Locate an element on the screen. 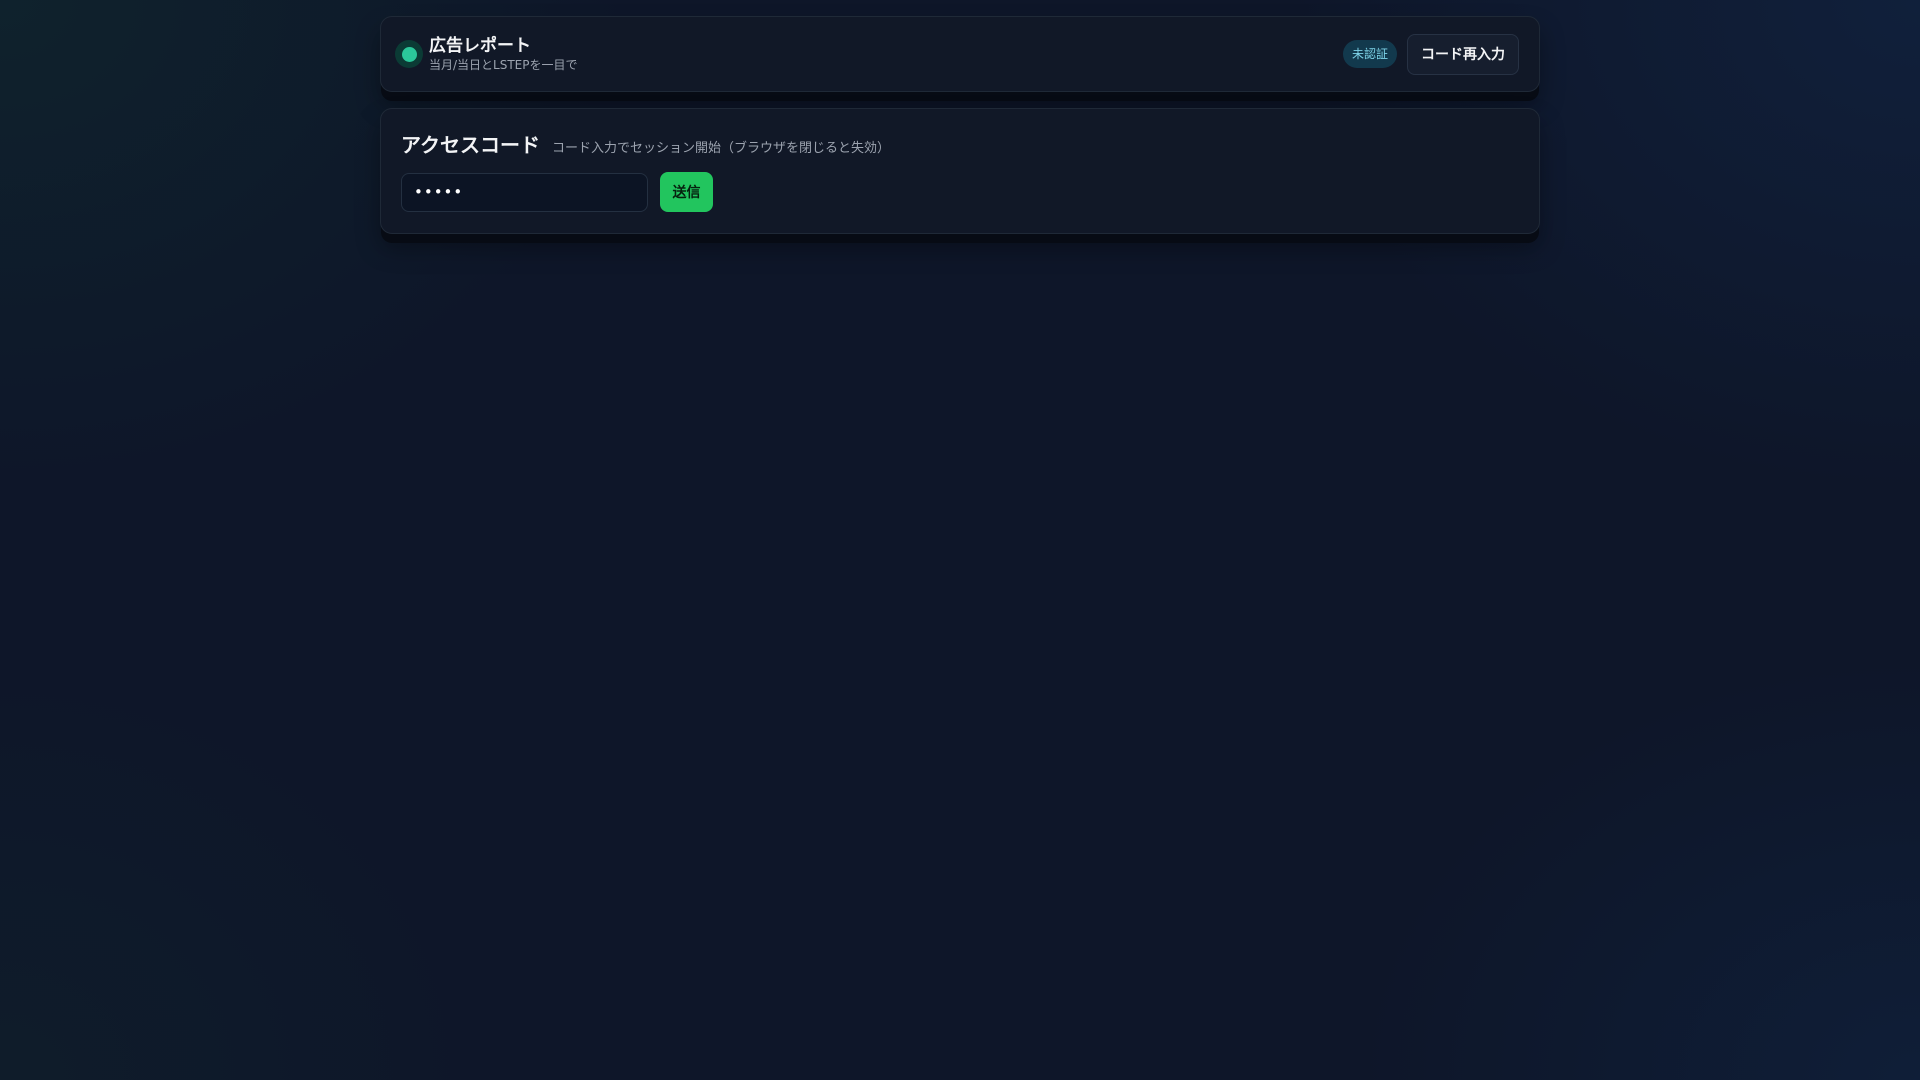  auth-status-badge: 未認証 is located at coordinates (1369, 54).